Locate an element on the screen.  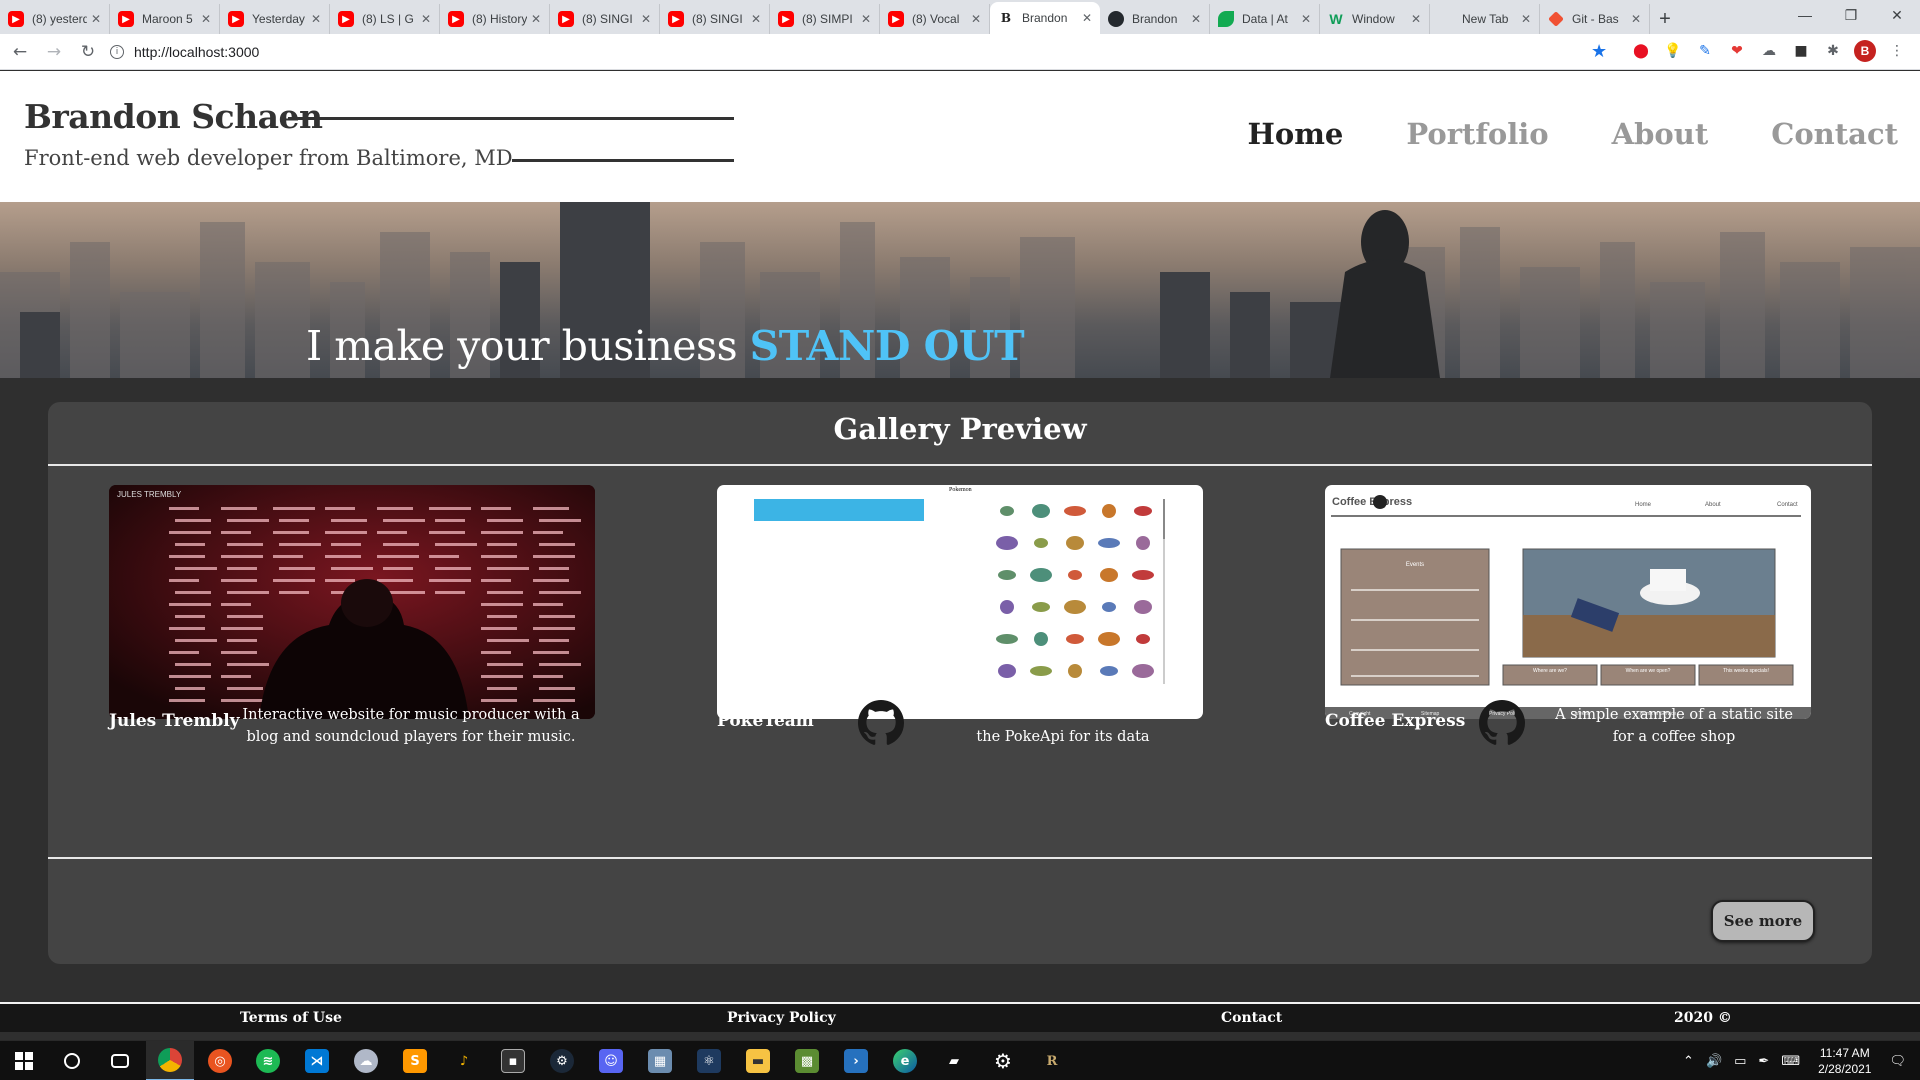
spotify-icon: ≋ is located at coordinates (268, 1060).